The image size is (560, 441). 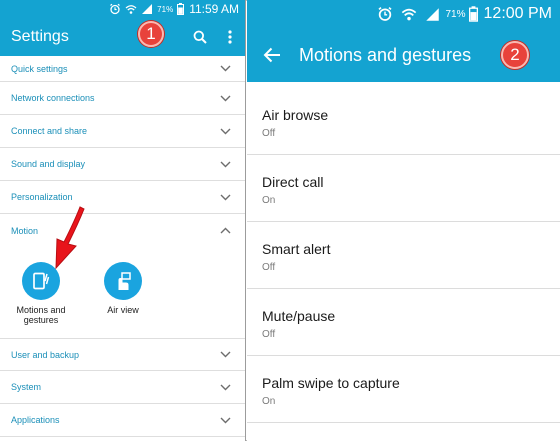 I want to click on setting-name: Direct call, so click(x=293, y=182).